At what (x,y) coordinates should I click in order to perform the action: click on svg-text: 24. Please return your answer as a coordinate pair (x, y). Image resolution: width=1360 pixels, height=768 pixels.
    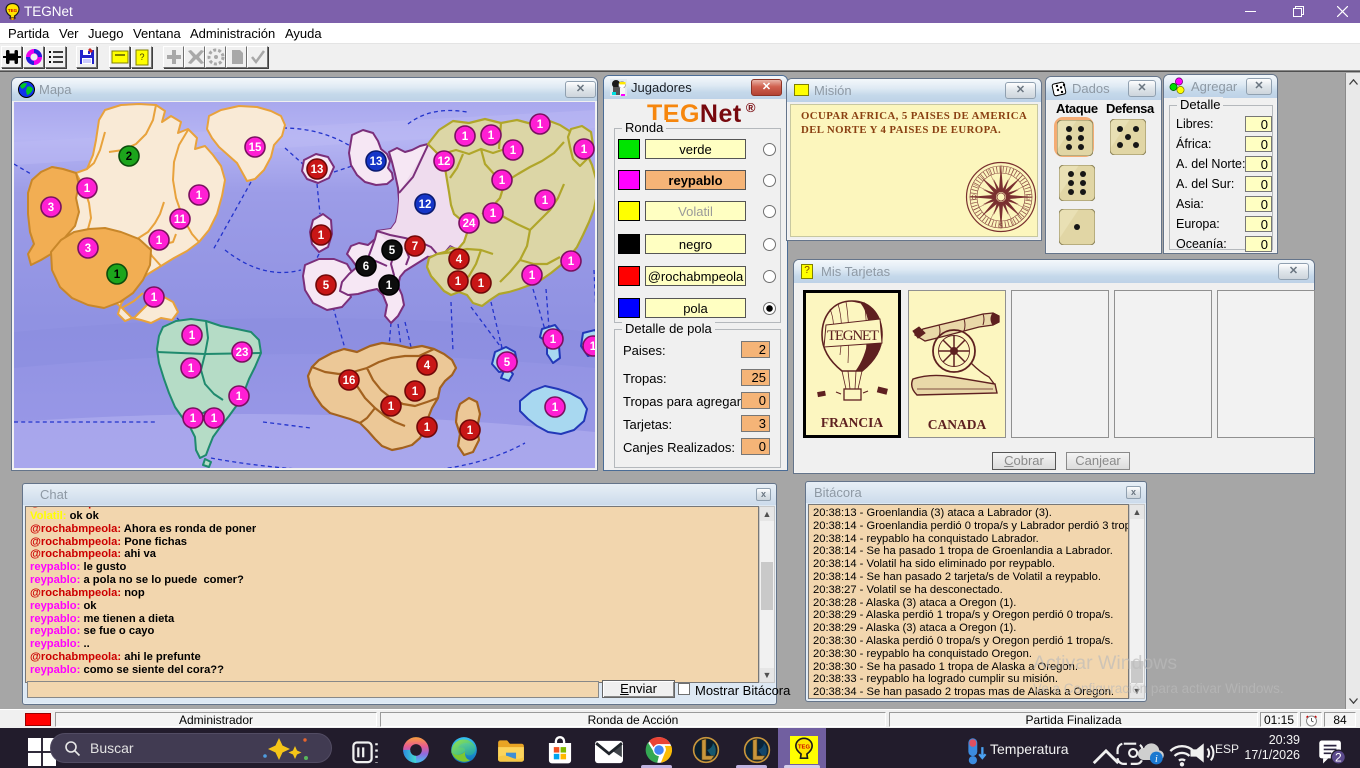
    Looking at the image, I should click on (469, 224).